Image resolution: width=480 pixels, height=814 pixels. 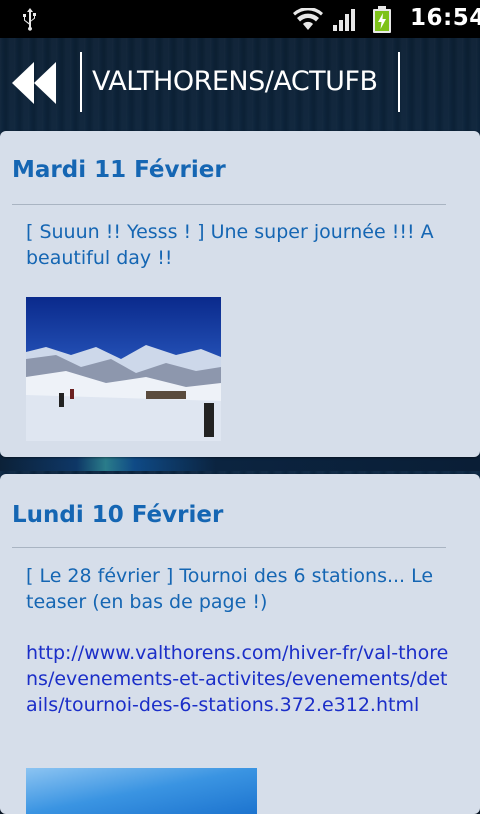 I want to click on double-chevron-left-icon, so click(x=34, y=83).